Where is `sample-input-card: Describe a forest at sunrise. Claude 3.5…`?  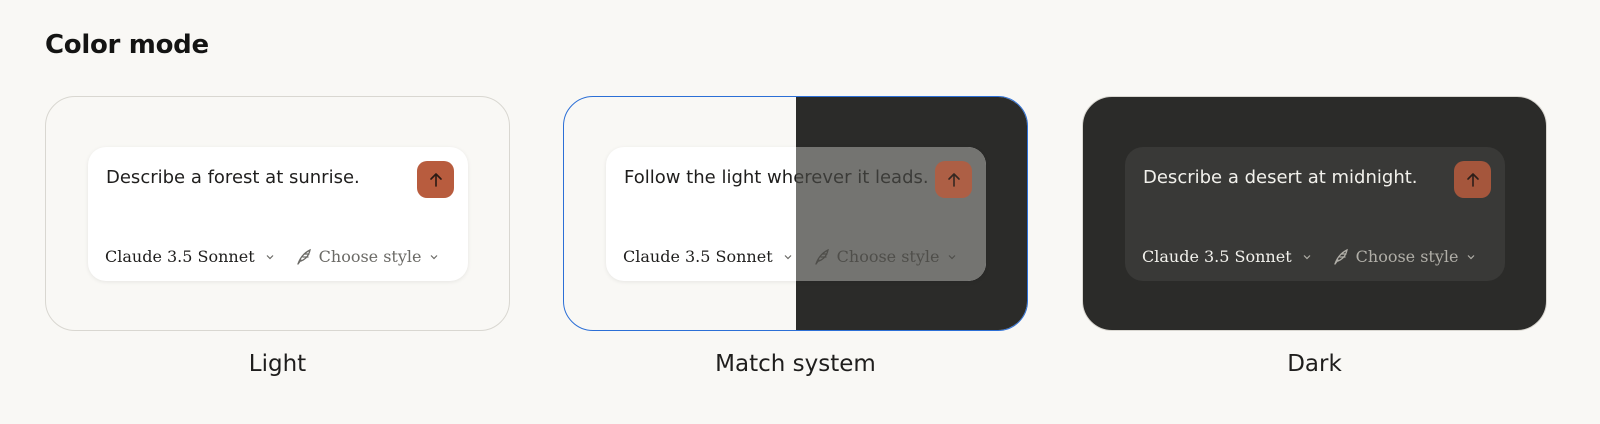
sample-input-card: Describe a forest at sunrise. Claude 3.5… is located at coordinates (278, 214).